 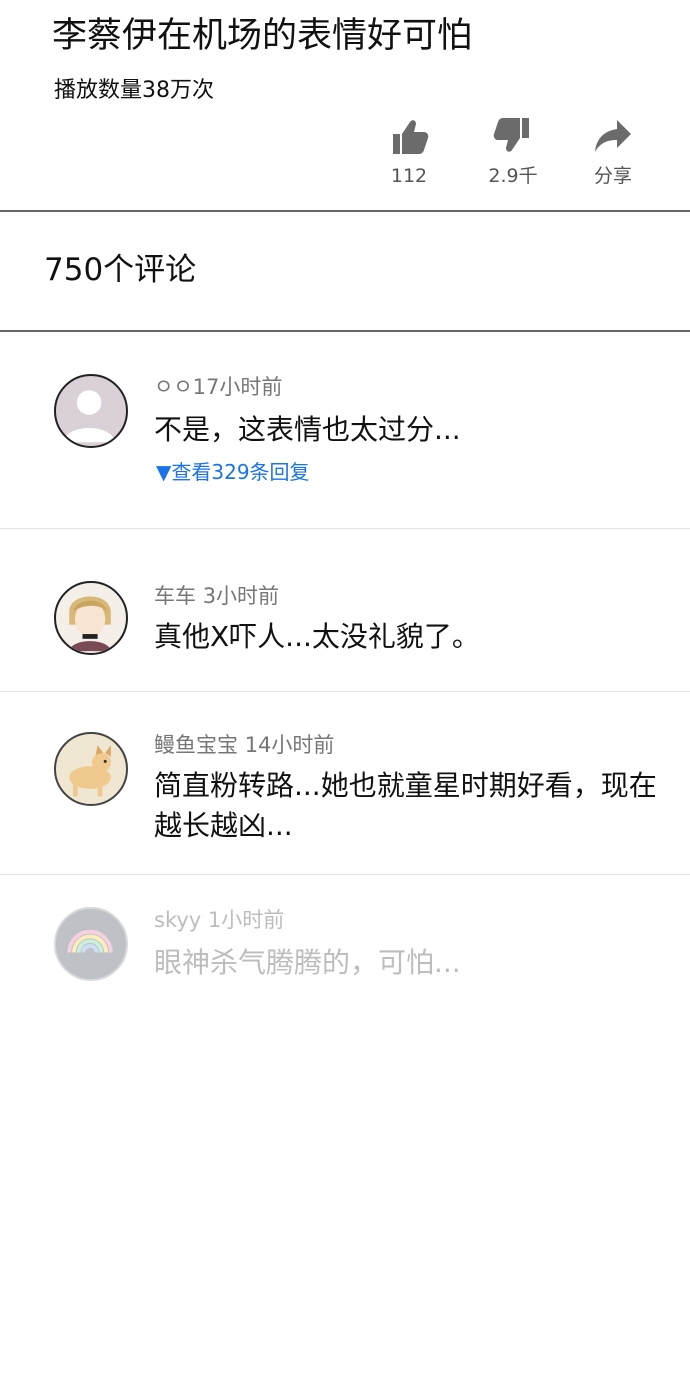 What do you see at coordinates (513, 176) in the screenshot?
I see `dislike-count: 2.9千` at bounding box center [513, 176].